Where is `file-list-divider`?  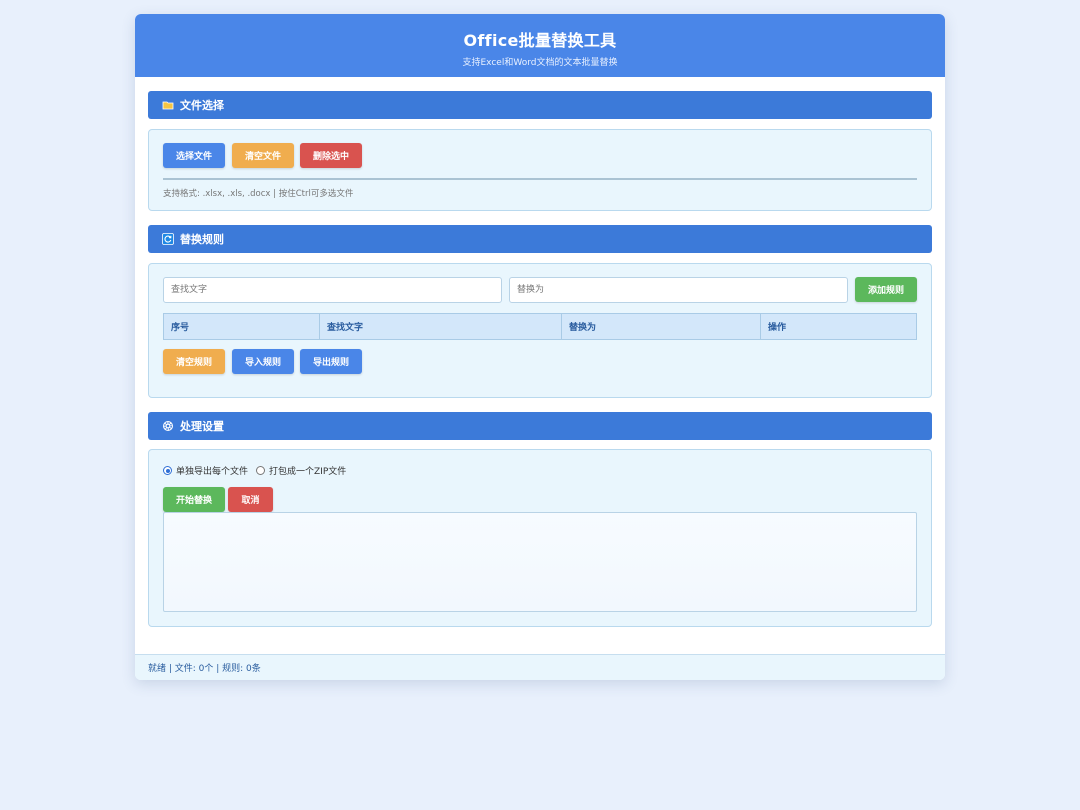
file-list-divider is located at coordinates (540, 179).